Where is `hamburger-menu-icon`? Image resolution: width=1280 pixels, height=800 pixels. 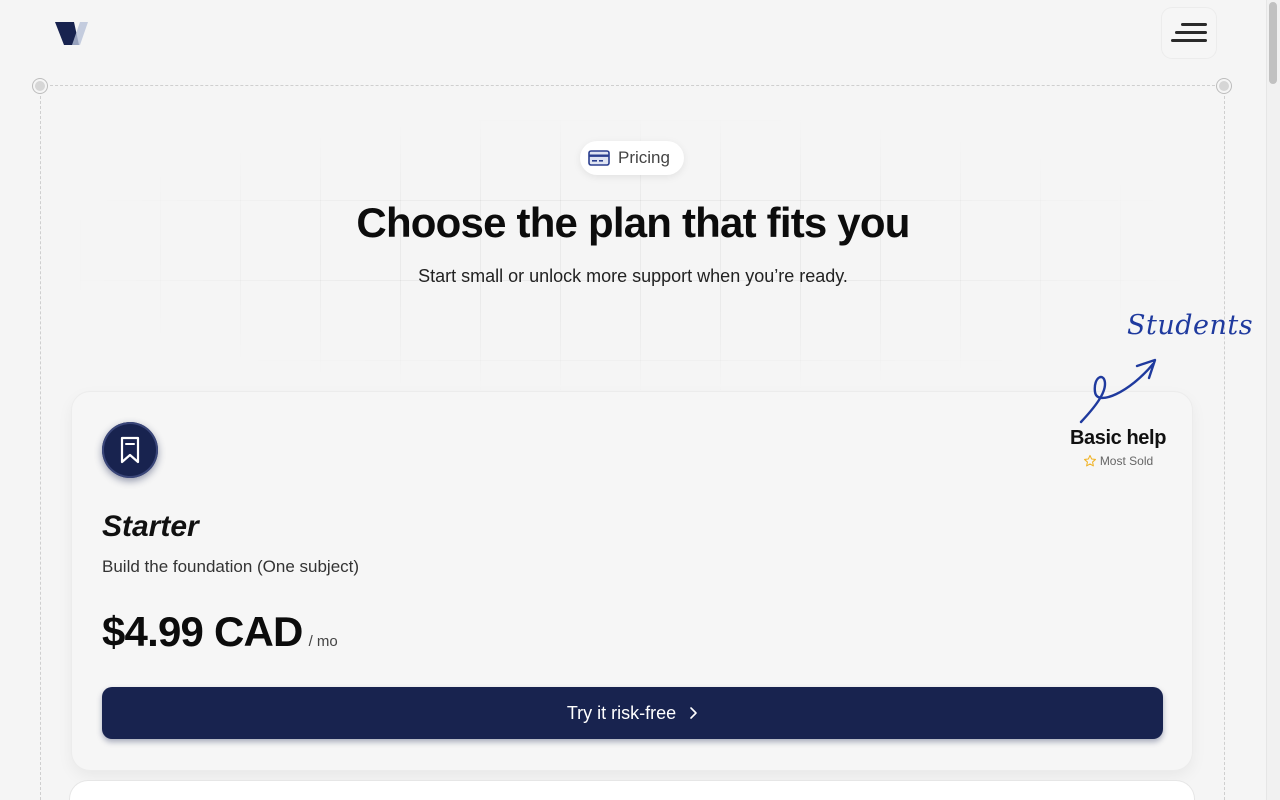 hamburger-menu-icon is located at coordinates (1189, 32).